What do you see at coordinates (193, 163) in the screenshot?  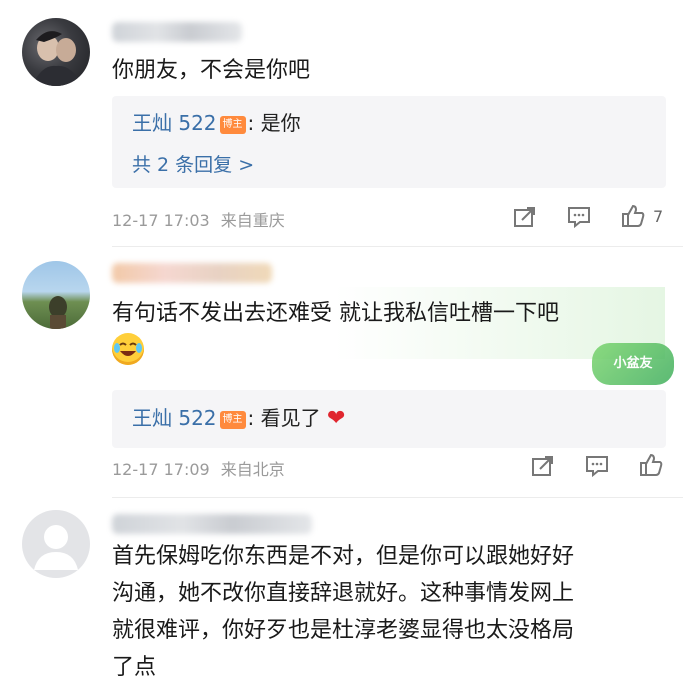 I see `more-replies-link: 共 2 条回复 >` at bounding box center [193, 163].